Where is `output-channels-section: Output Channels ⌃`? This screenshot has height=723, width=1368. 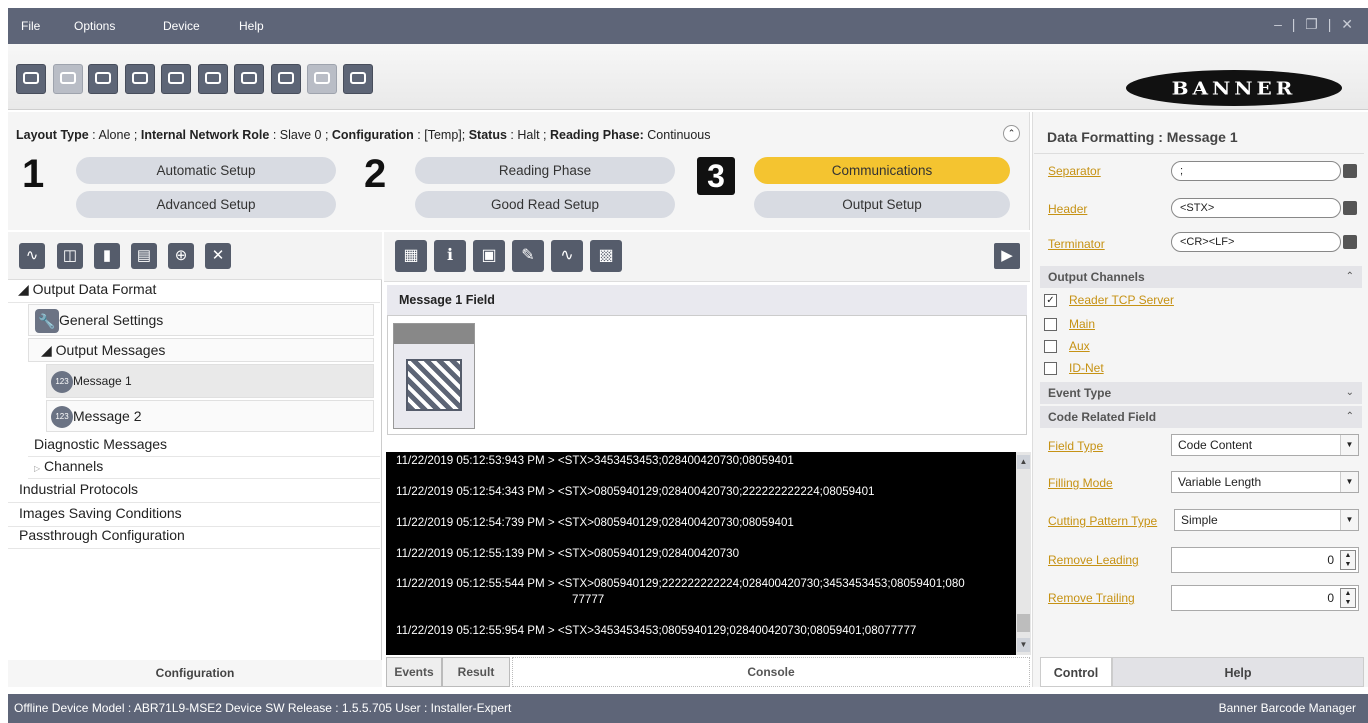 output-channels-section: Output Channels ⌃ is located at coordinates (1201, 277).